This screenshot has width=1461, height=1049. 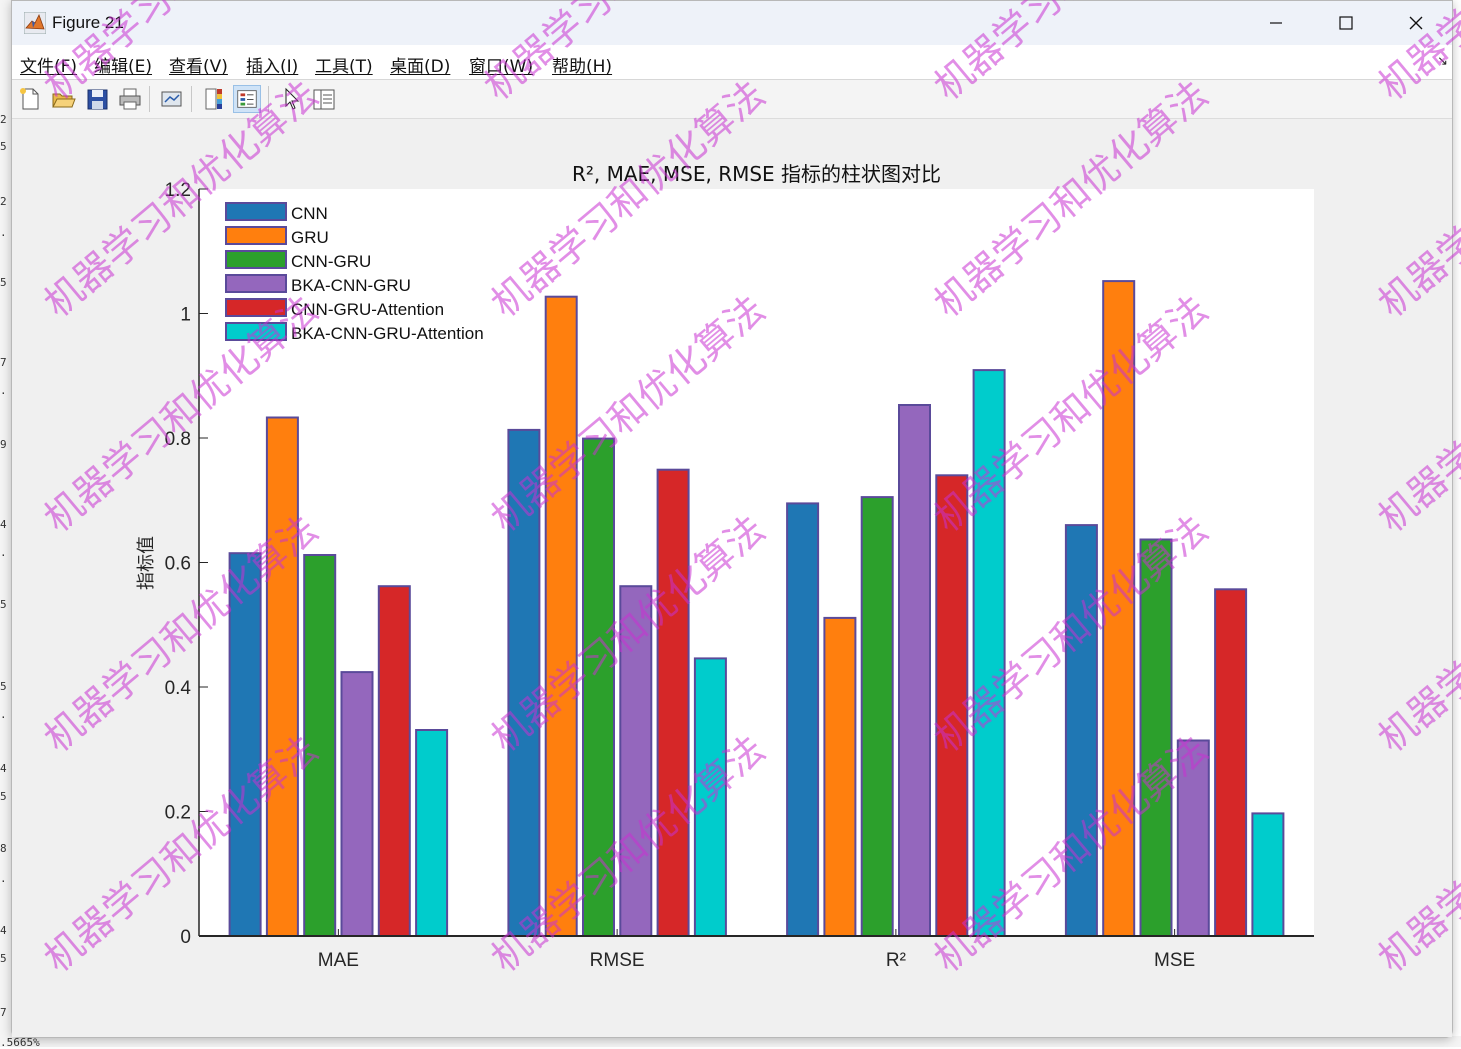 I want to click on y-tick-label: 0.6, so click(x=178, y=564).